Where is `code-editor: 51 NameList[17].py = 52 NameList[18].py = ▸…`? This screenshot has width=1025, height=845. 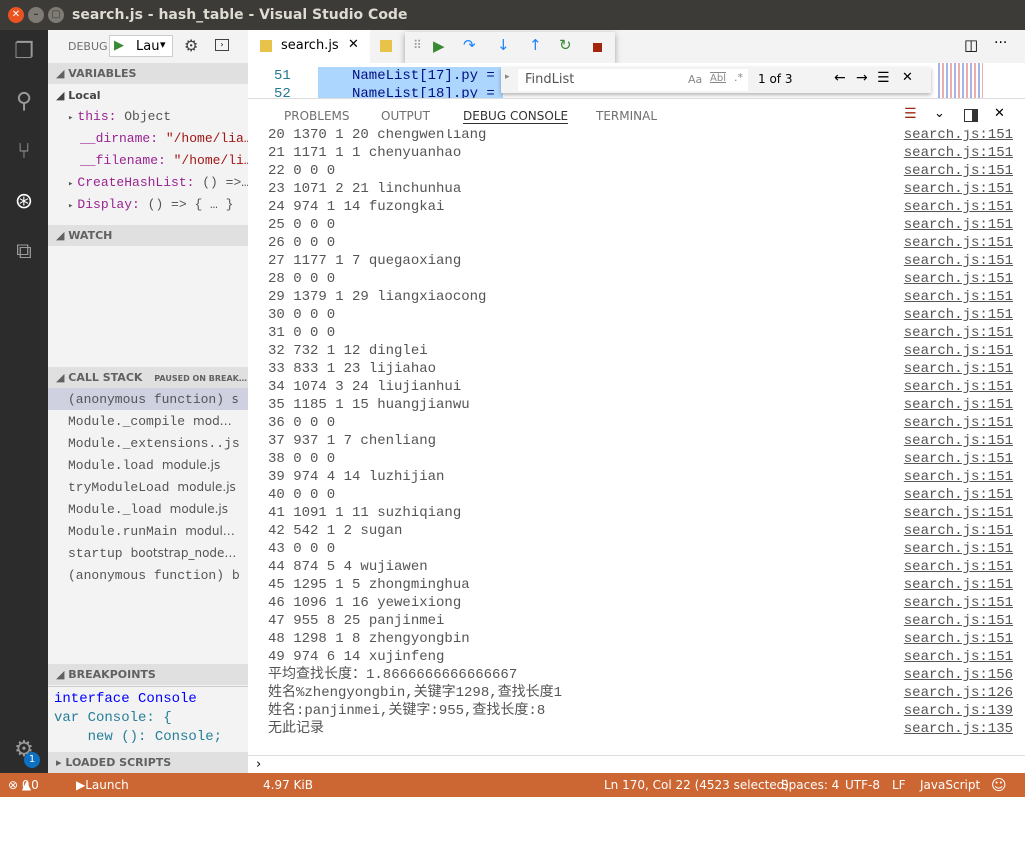
code-editor: 51 NameList[17].py = 52 NameList[18].py = ▸… is located at coordinates (636, 81).